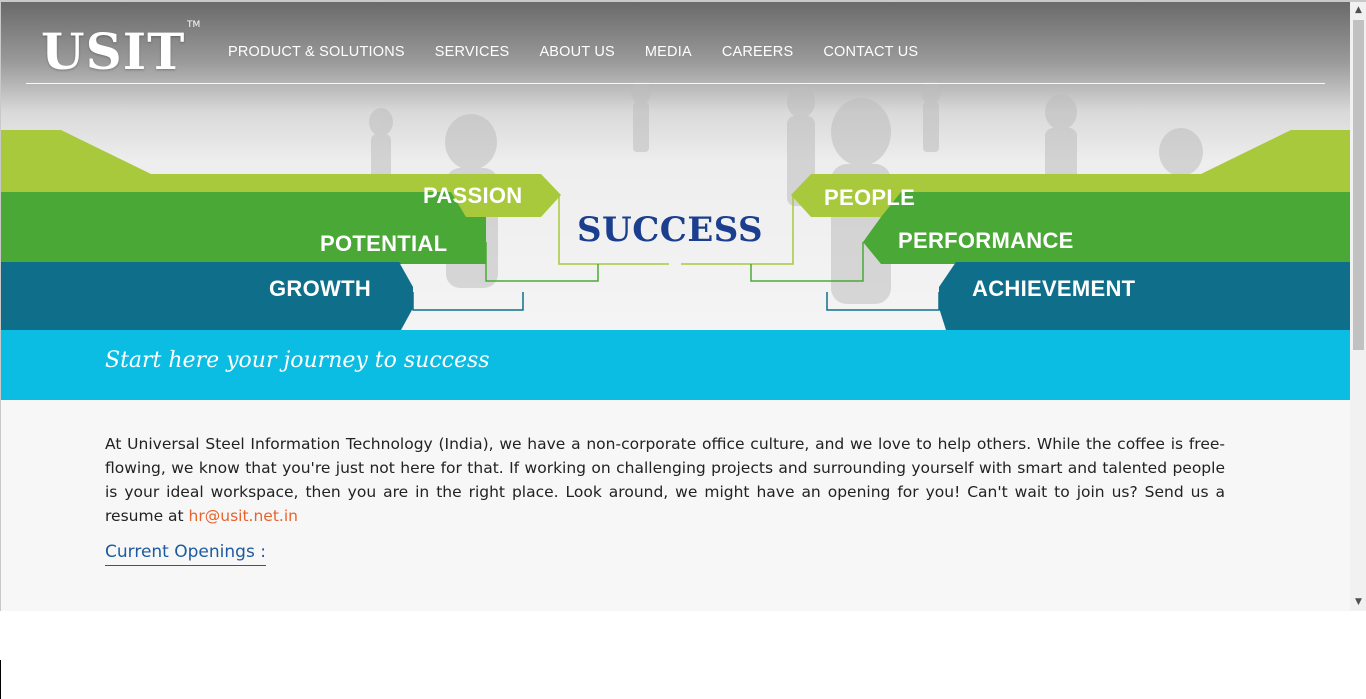 The width and height of the screenshot is (1366, 699). Describe the element at coordinates (473, 195) in the screenshot. I see `banner-label-passion: PASSION` at that location.